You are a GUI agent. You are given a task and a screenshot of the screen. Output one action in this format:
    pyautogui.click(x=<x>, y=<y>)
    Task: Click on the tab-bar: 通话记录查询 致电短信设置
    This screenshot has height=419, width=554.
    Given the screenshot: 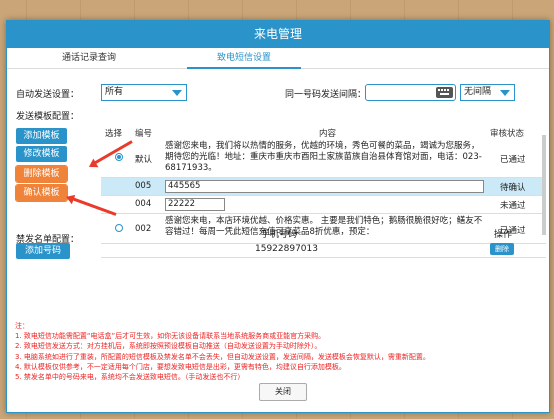 What is the action you would take?
    pyautogui.click(x=278, y=58)
    